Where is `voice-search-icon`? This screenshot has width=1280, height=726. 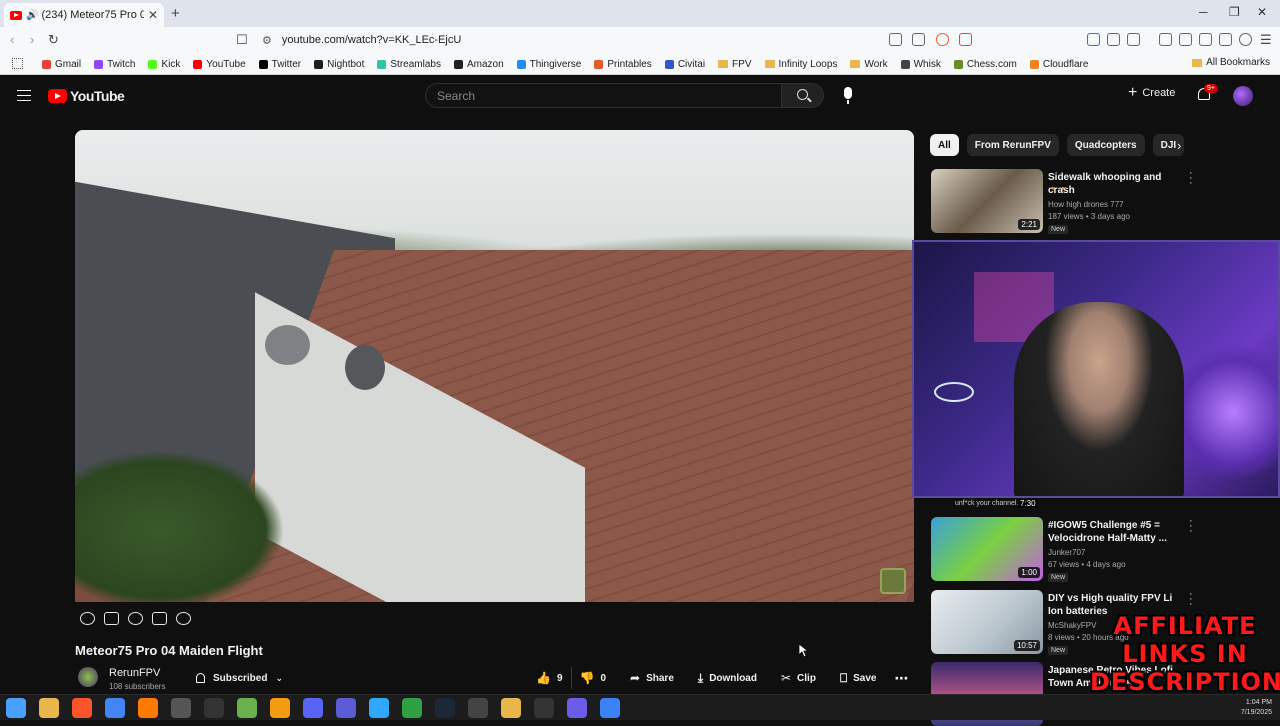
voice-search-icon is located at coordinates (848, 95).